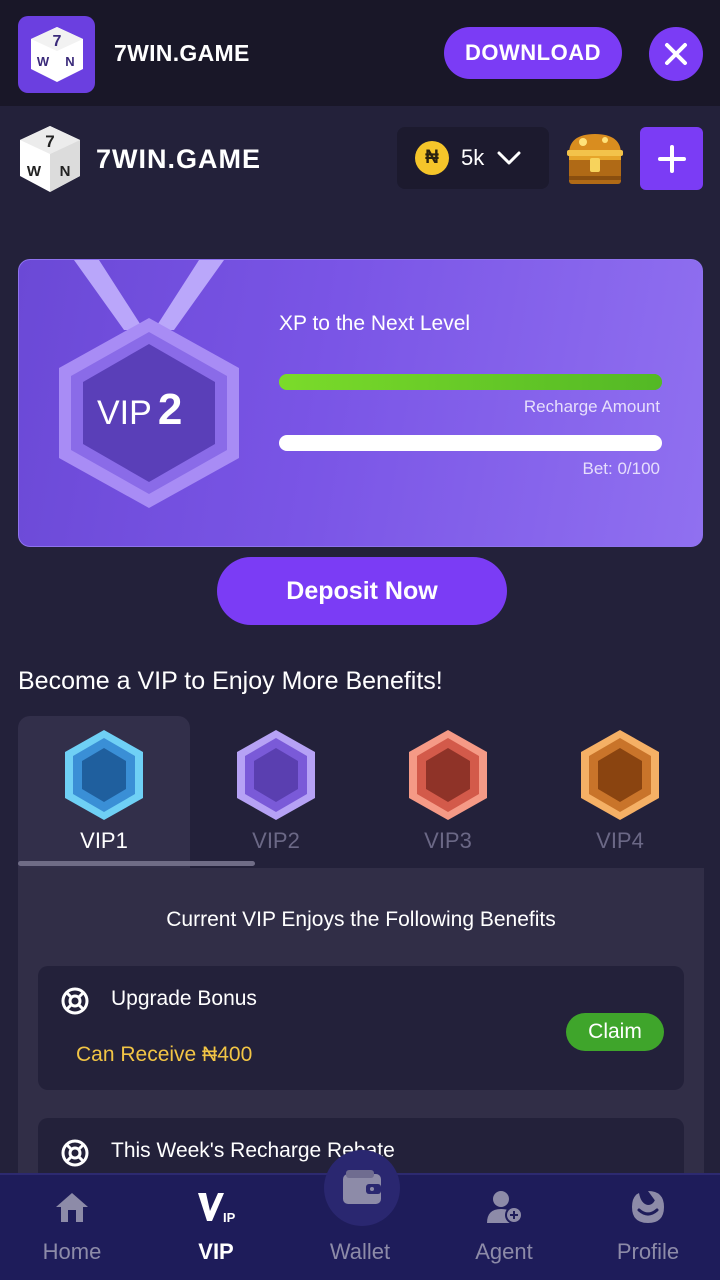 The width and height of the screenshot is (720, 1280). Describe the element at coordinates (124, 413) in the screenshot. I see `vip-prefix: VIP` at that location.